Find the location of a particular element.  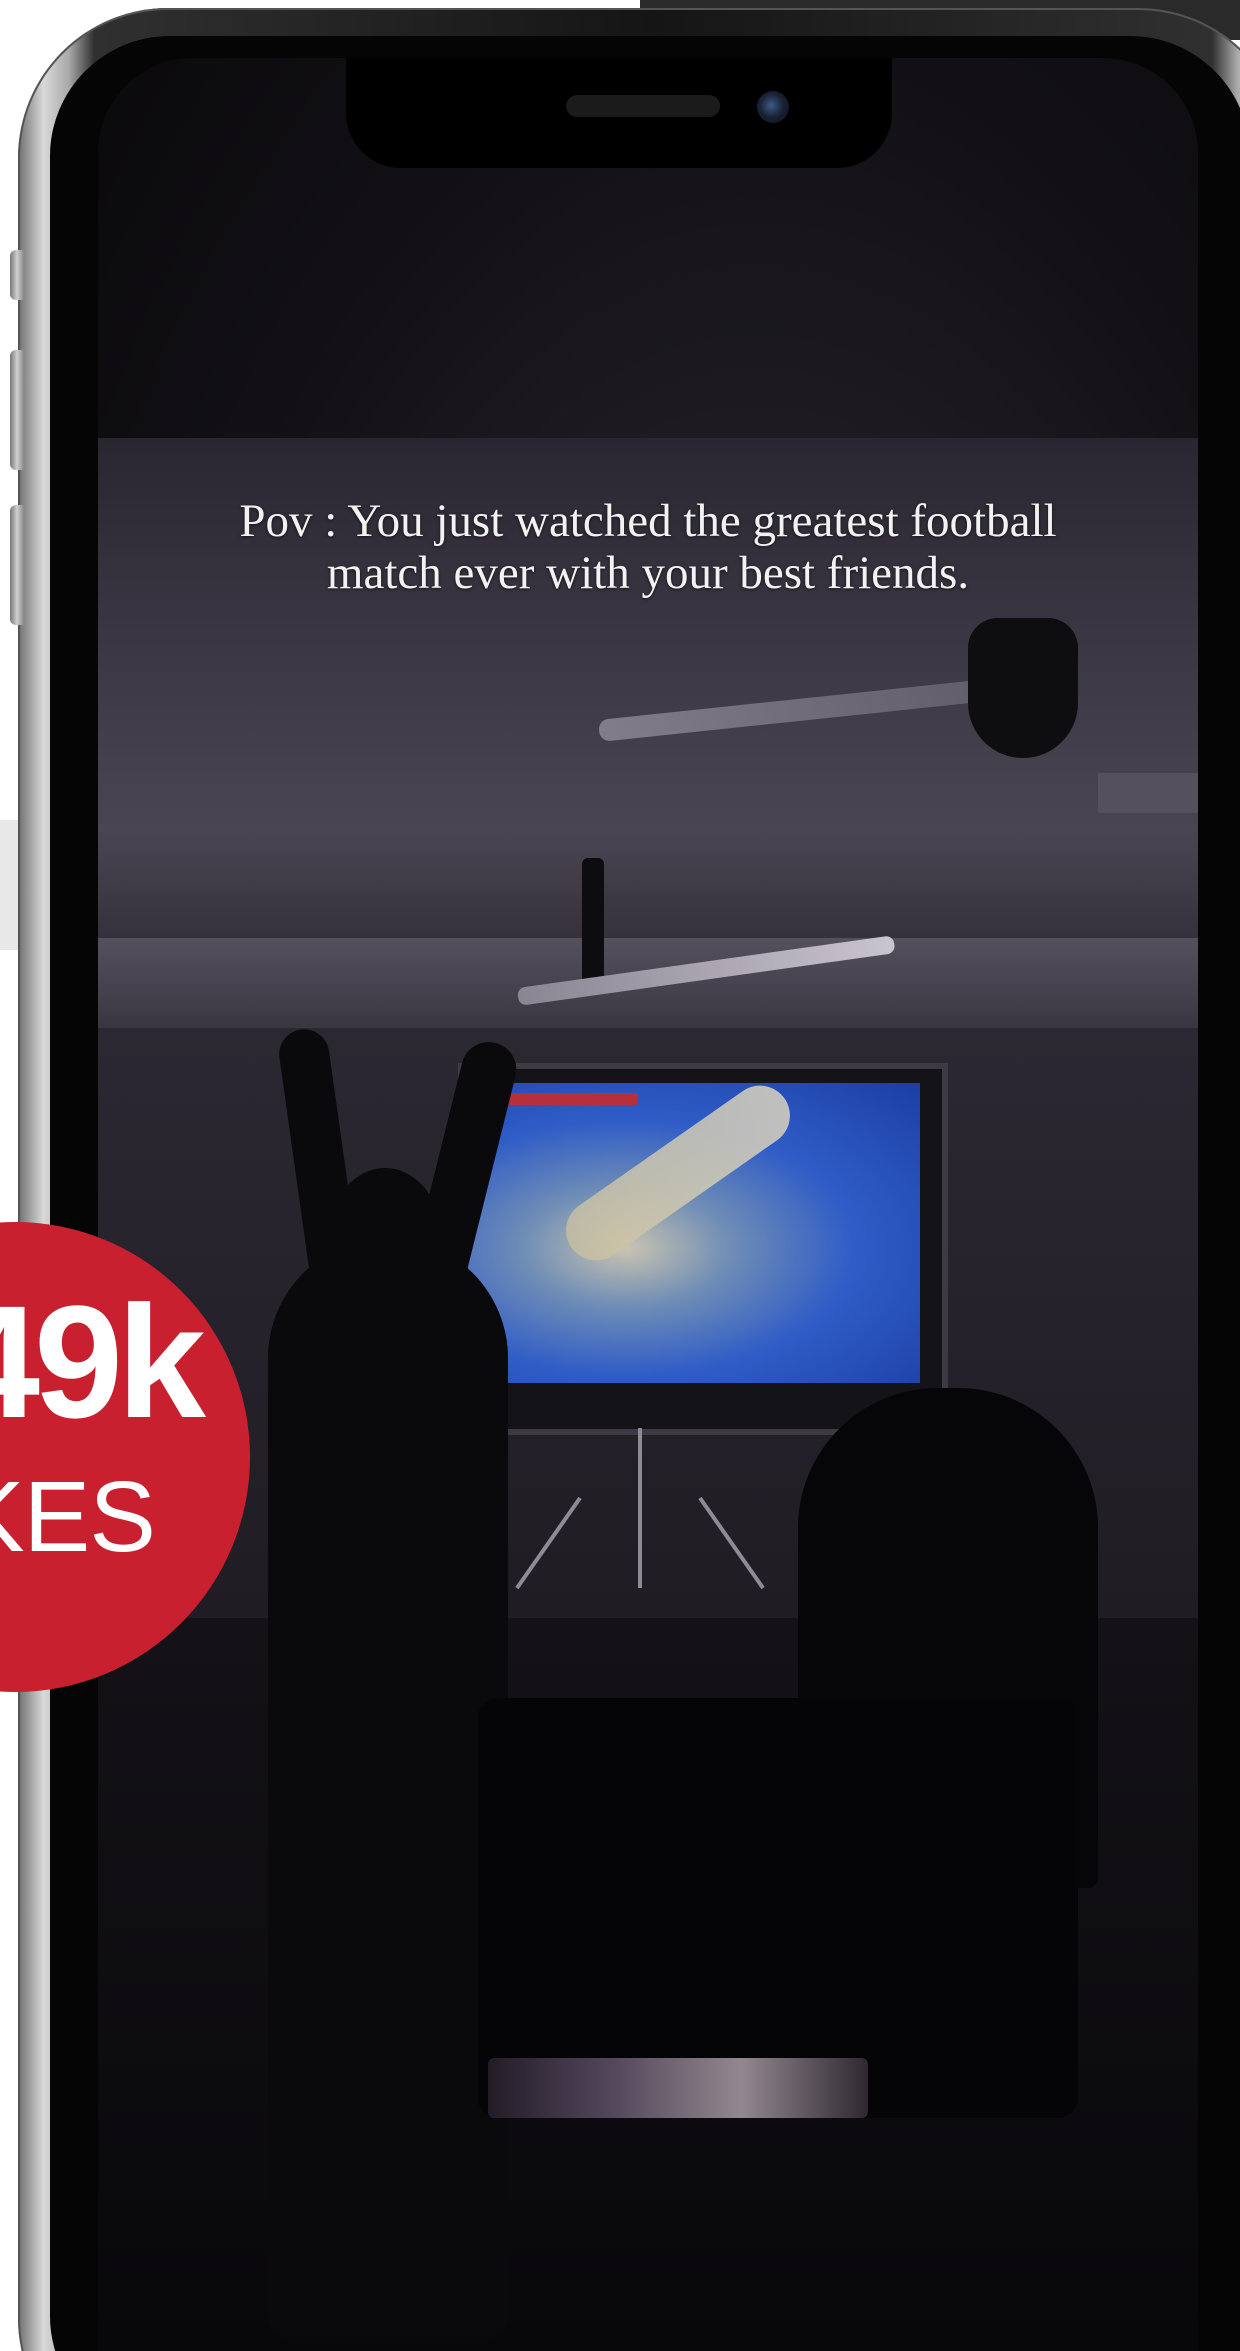

video-floor-glow is located at coordinates (678, 2088).